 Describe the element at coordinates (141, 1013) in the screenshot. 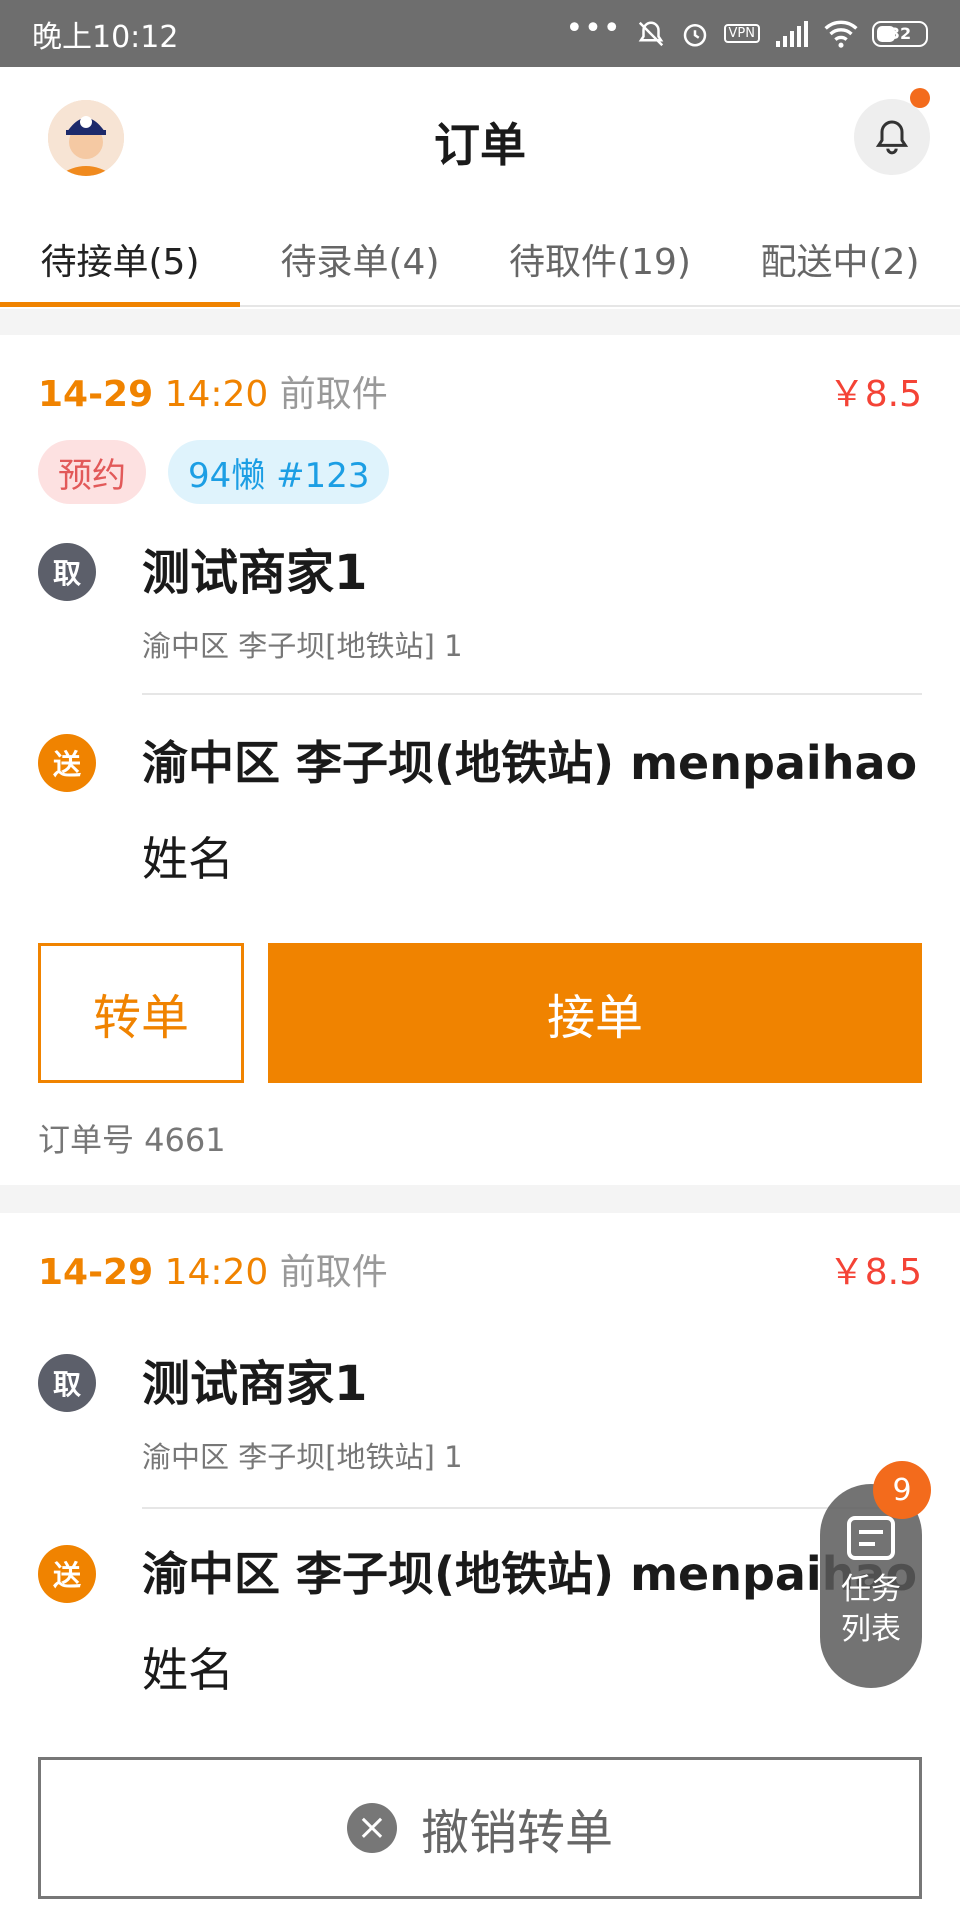

I see `transfer-button: 转单` at that location.